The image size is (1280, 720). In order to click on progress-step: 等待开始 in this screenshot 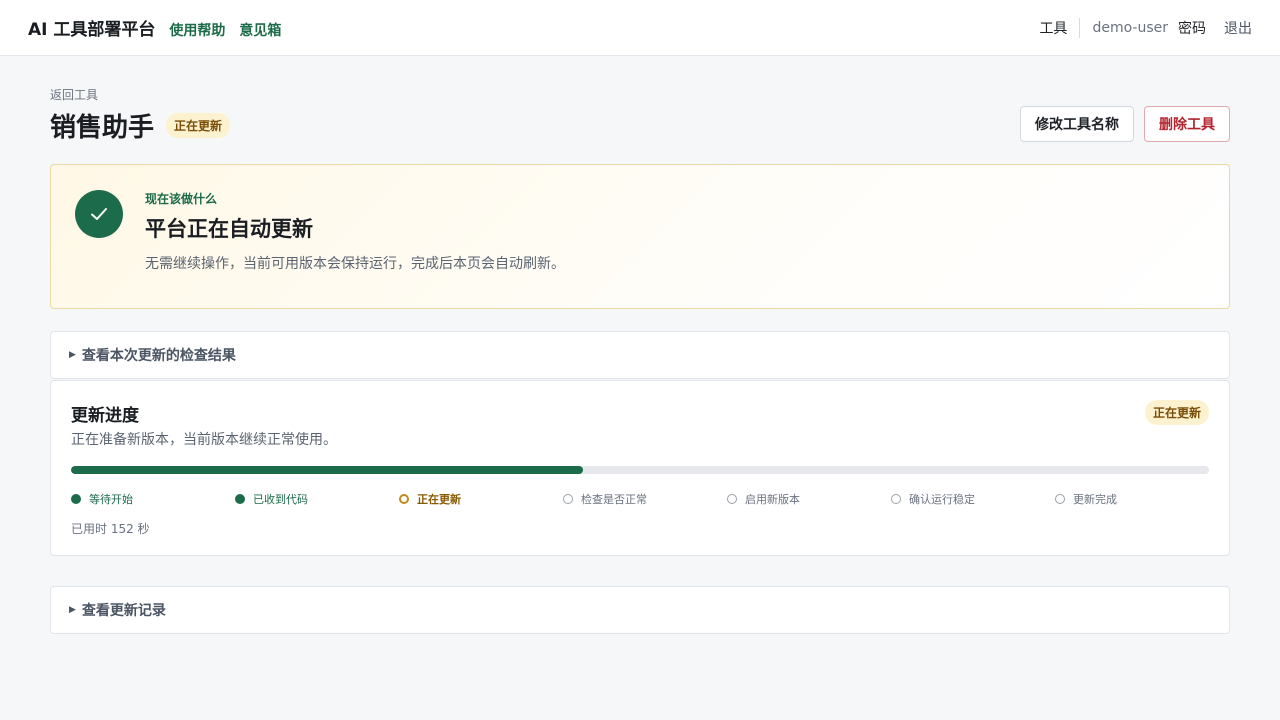, I will do `click(102, 499)`.